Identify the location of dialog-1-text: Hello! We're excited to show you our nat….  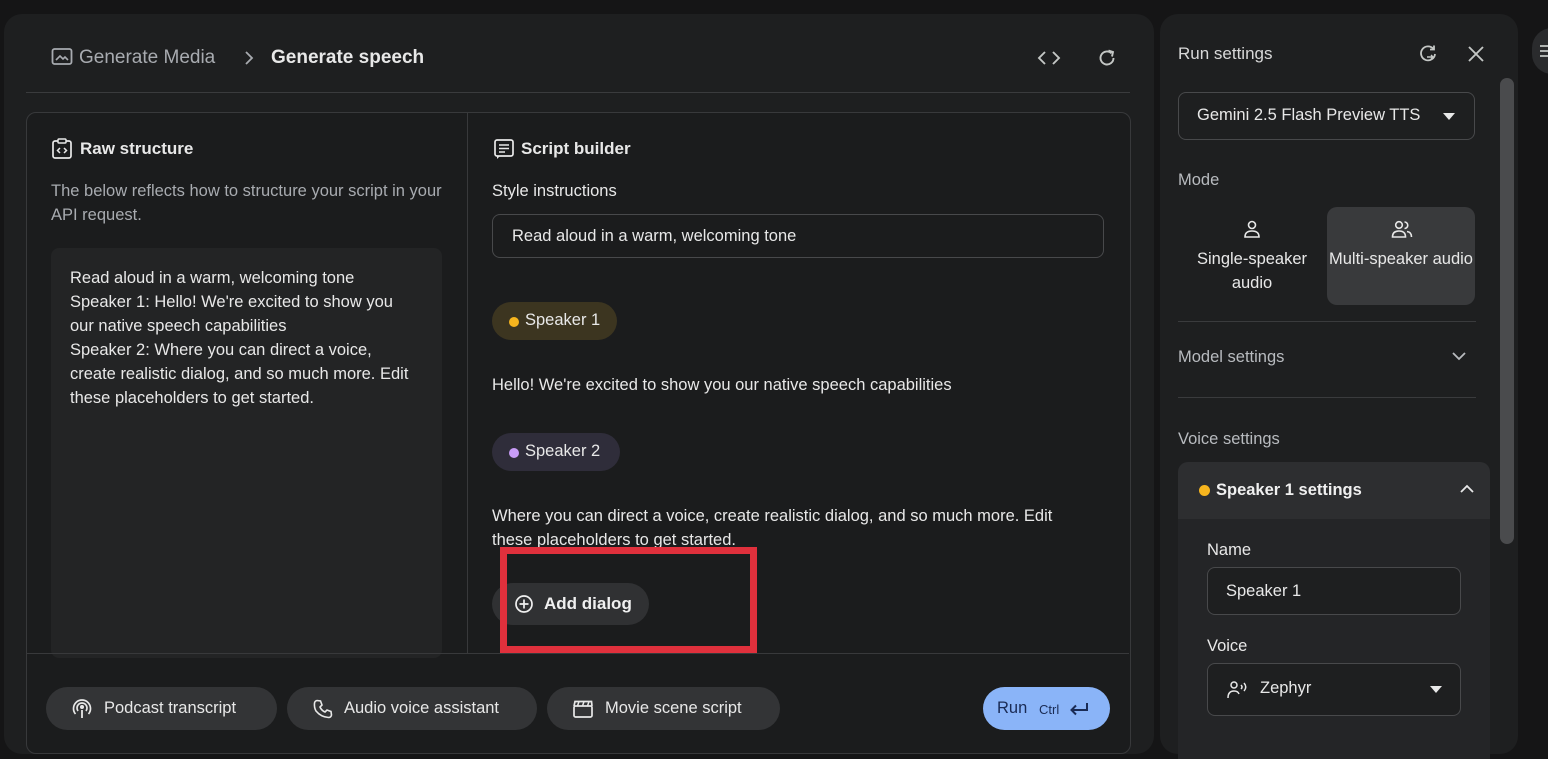
(797, 385).